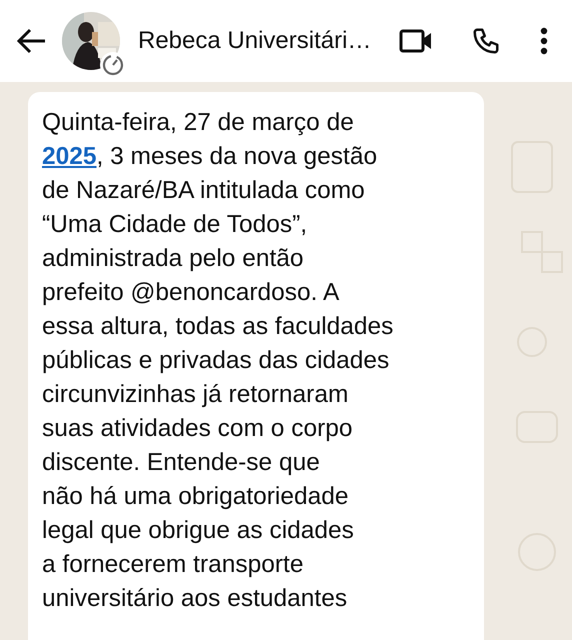 This screenshot has width=572, height=640. I want to click on date-link: 2025, so click(69, 156).